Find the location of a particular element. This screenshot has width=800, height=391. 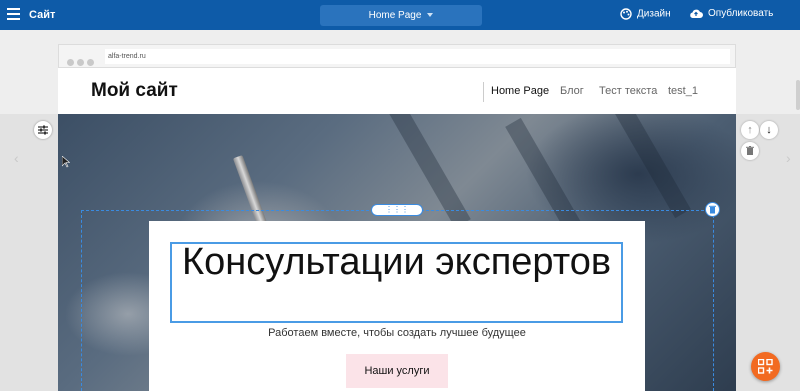

url-bar: alfa-trend.ru is located at coordinates (417, 56).